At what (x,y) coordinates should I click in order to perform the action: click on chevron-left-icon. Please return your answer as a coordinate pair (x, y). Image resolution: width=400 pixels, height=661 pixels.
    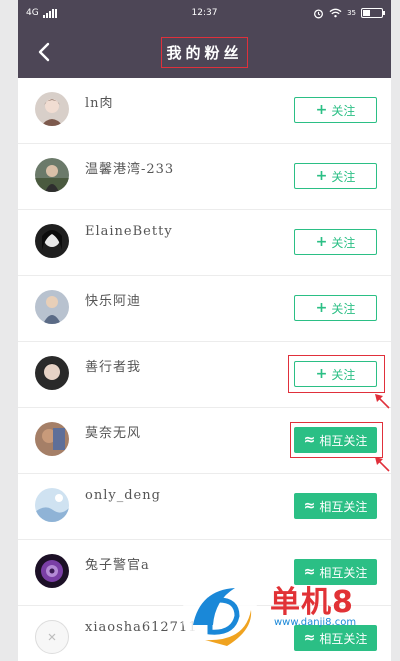
    Looking at the image, I should click on (44, 52).